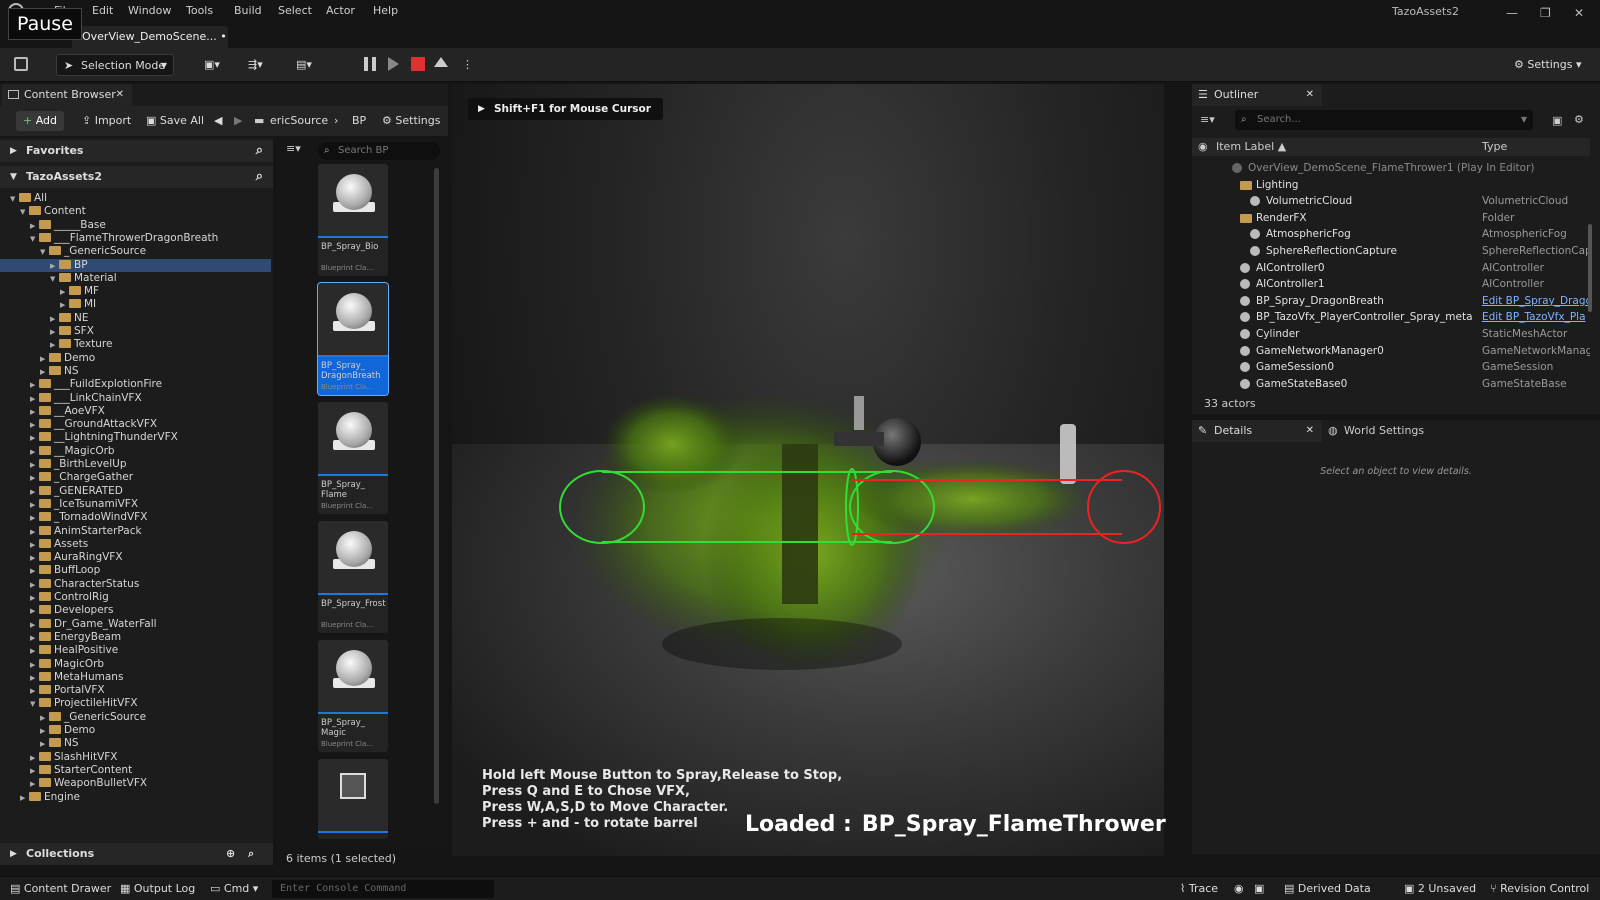  What do you see at coordinates (136, 151) in the screenshot?
I see `favorites-header: ▶ Favorites ⌕` at bounding box center [136, 151].